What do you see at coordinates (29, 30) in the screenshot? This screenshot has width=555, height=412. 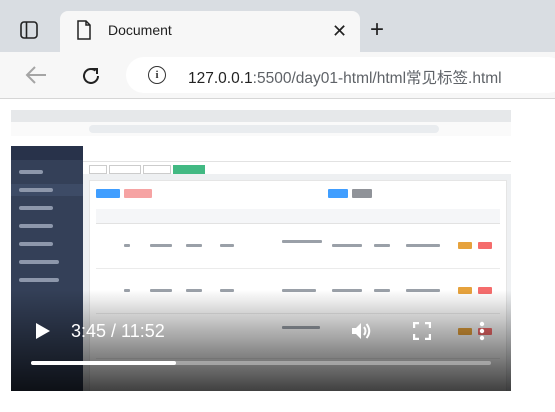 I see `tab-actions-icon` at bounding box center [29, 30].